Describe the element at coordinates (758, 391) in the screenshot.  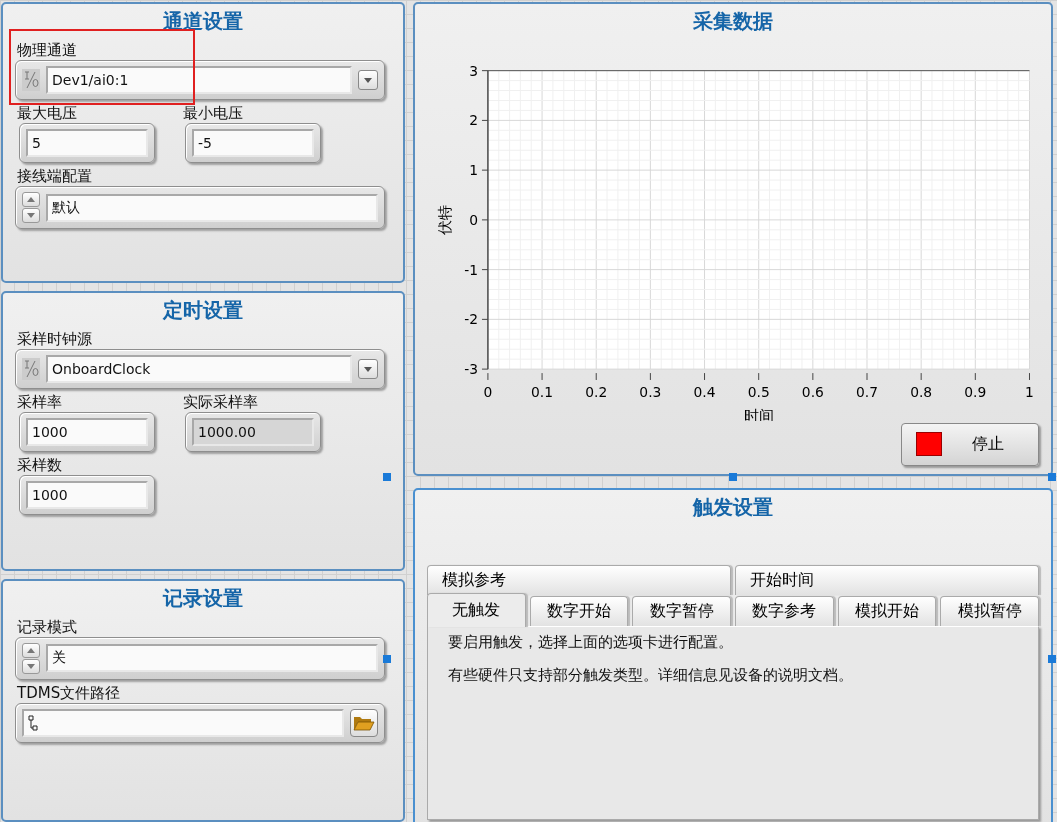
I see `x-tick-label: 0.5` at that location.